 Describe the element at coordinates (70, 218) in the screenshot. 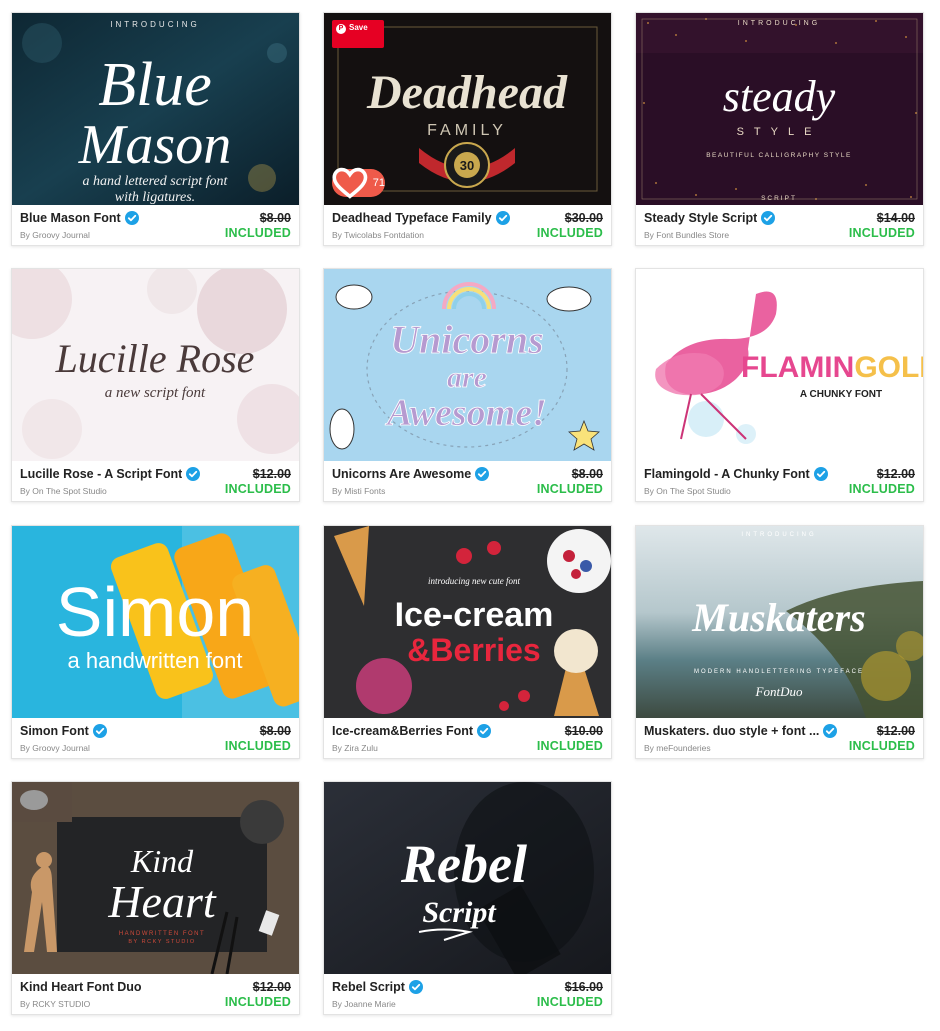

I see `product-title: Blue Mason Font` at that location.